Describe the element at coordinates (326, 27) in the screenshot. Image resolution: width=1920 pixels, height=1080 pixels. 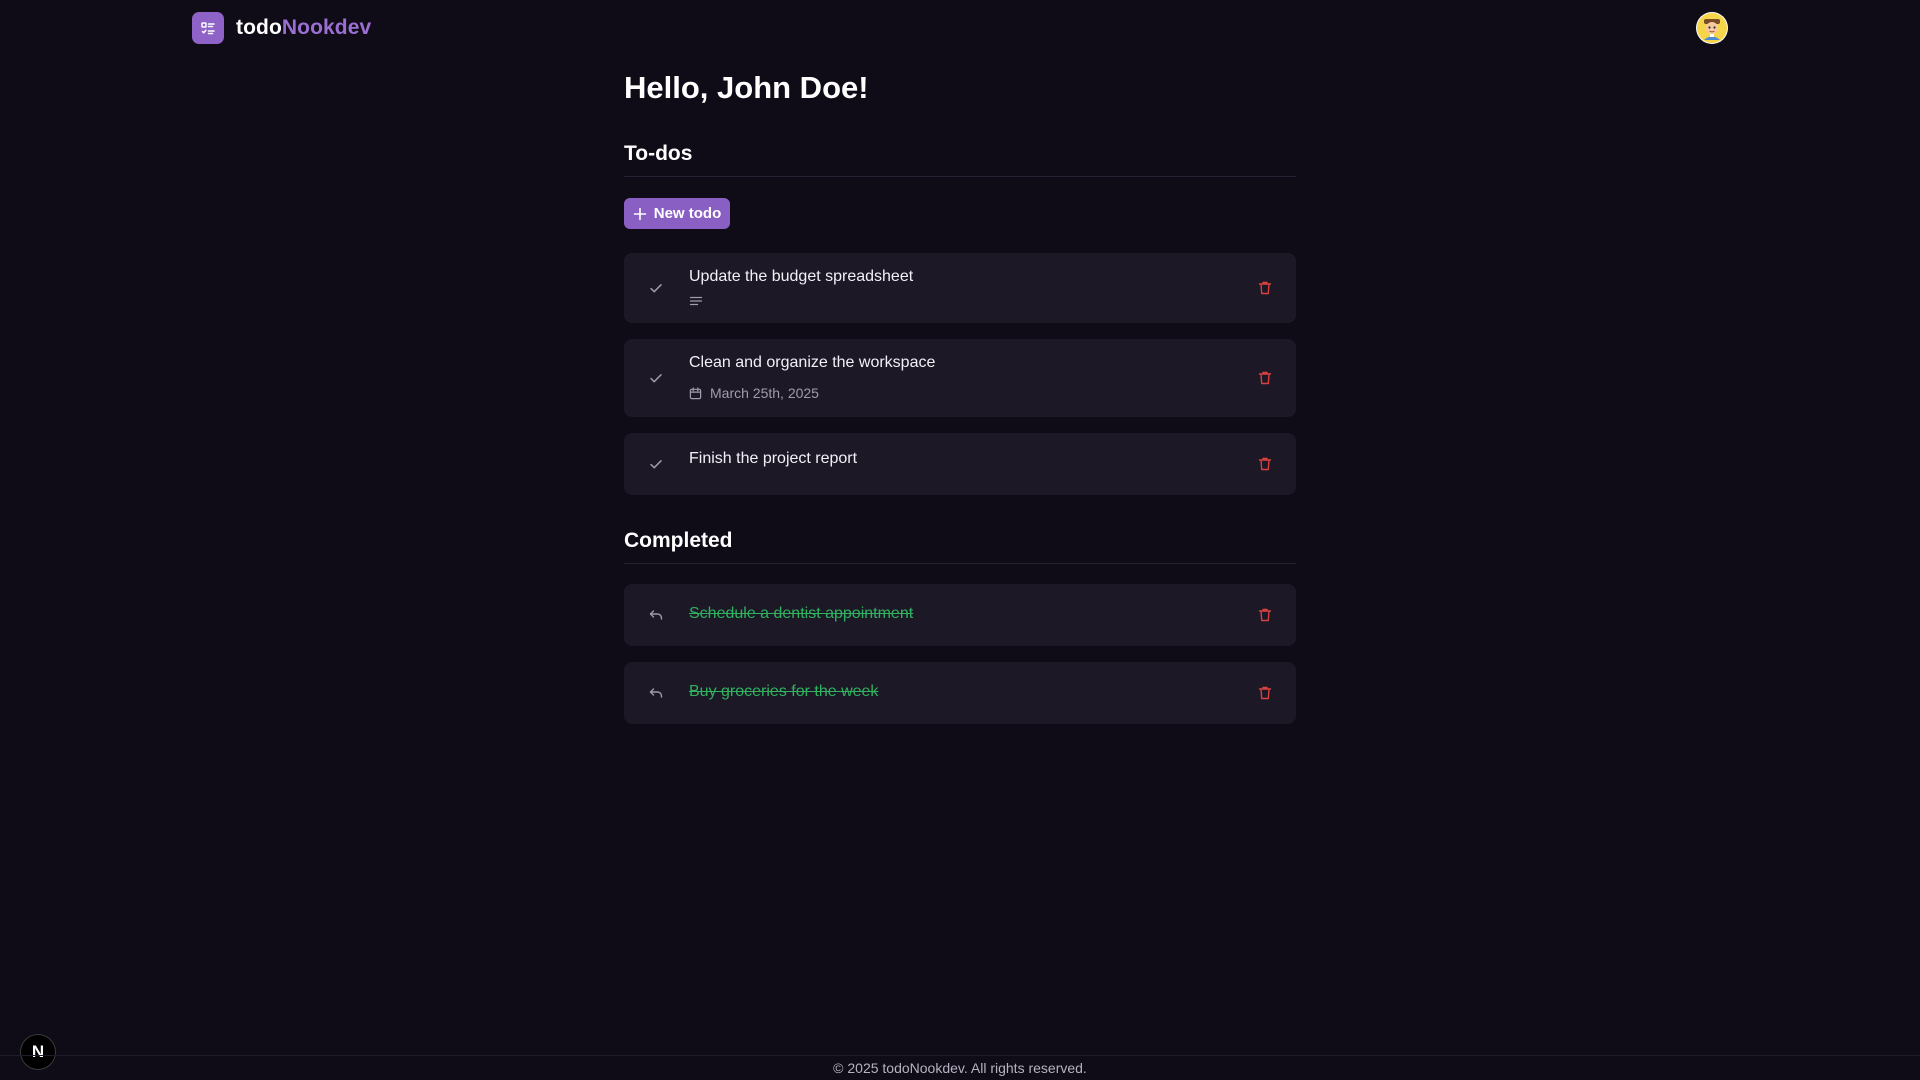
I see `brand-name-accent: Nookdev` at that location.